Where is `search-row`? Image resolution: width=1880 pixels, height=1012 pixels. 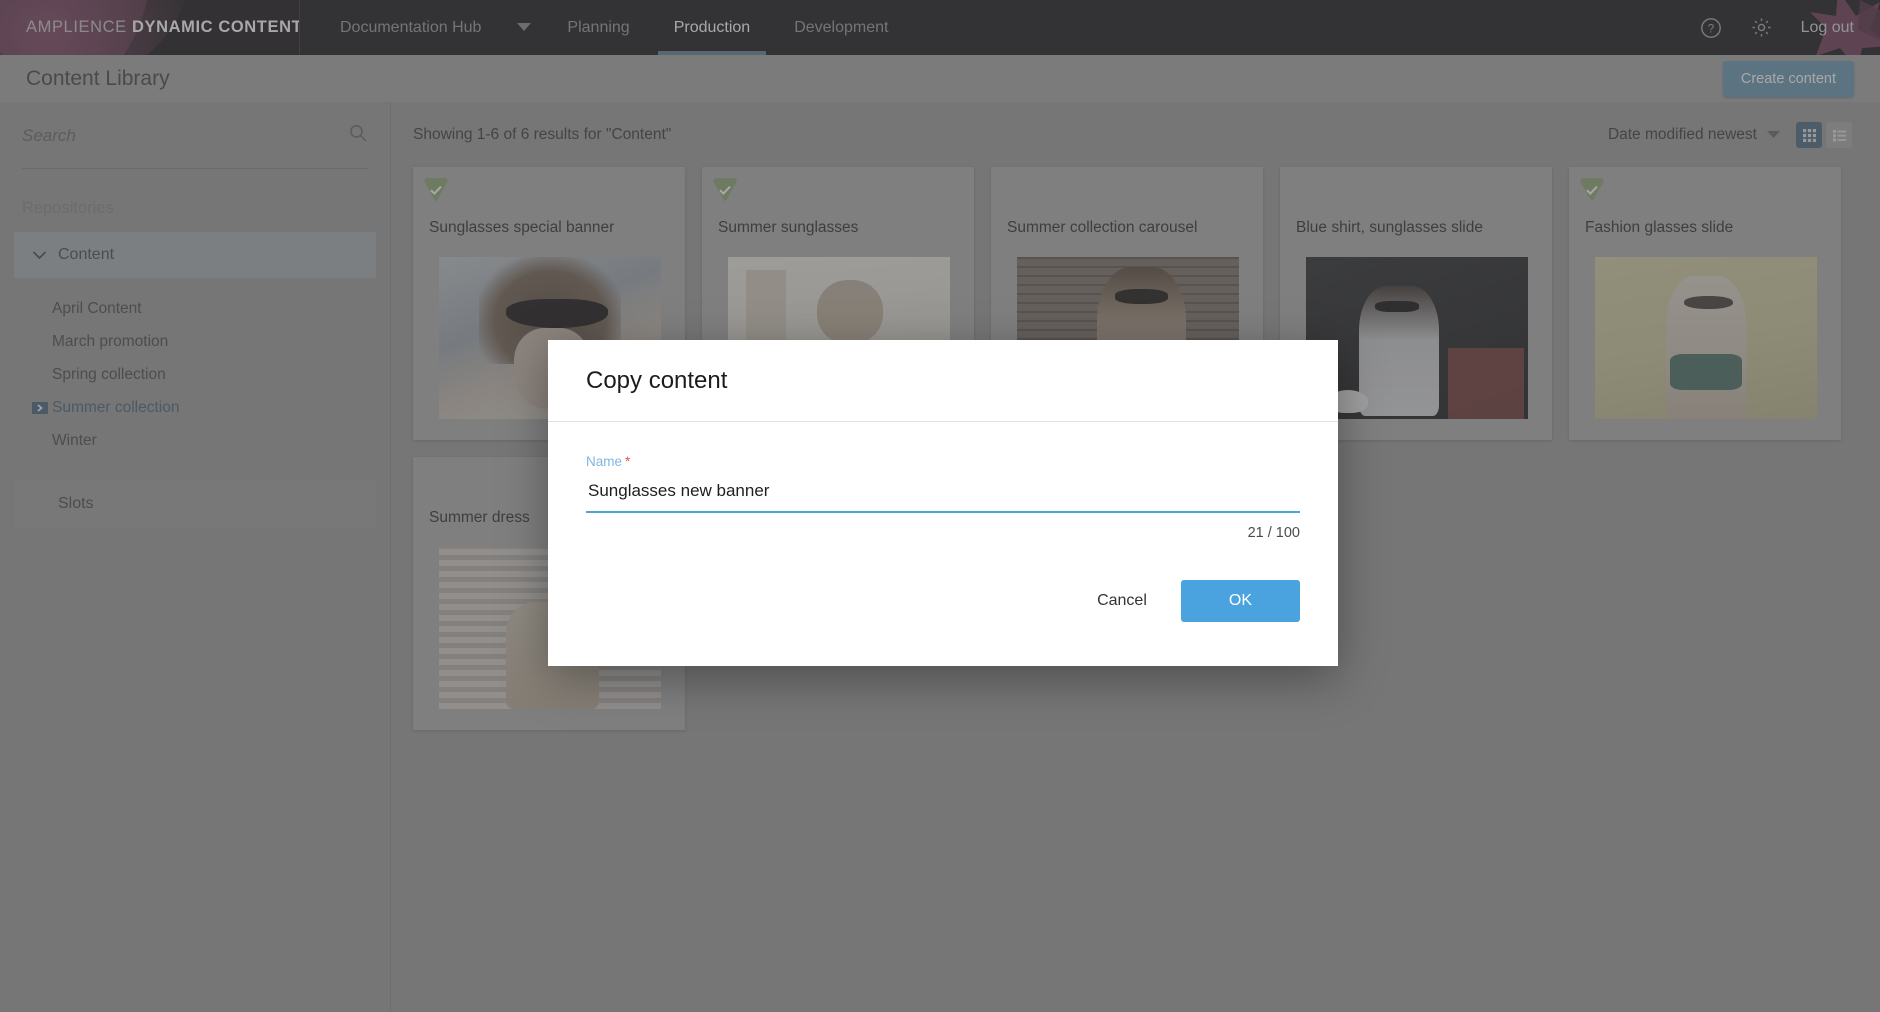 search-row is located at coordinates (195, 136).